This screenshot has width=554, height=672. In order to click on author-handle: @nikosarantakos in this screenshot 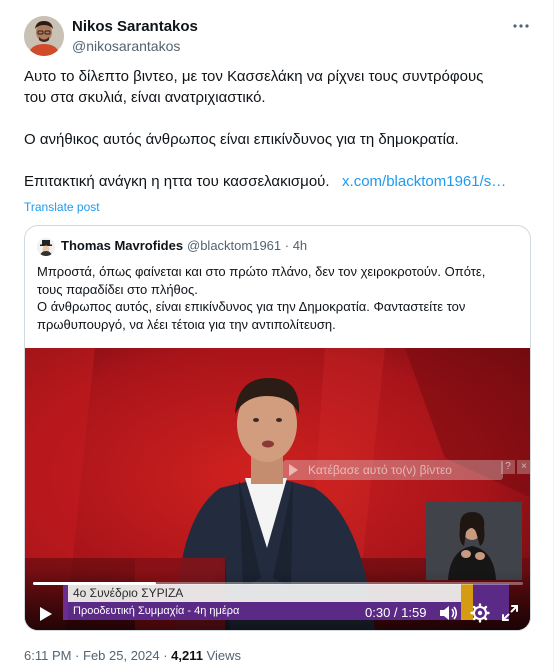, I will do `click(126, 46)`.